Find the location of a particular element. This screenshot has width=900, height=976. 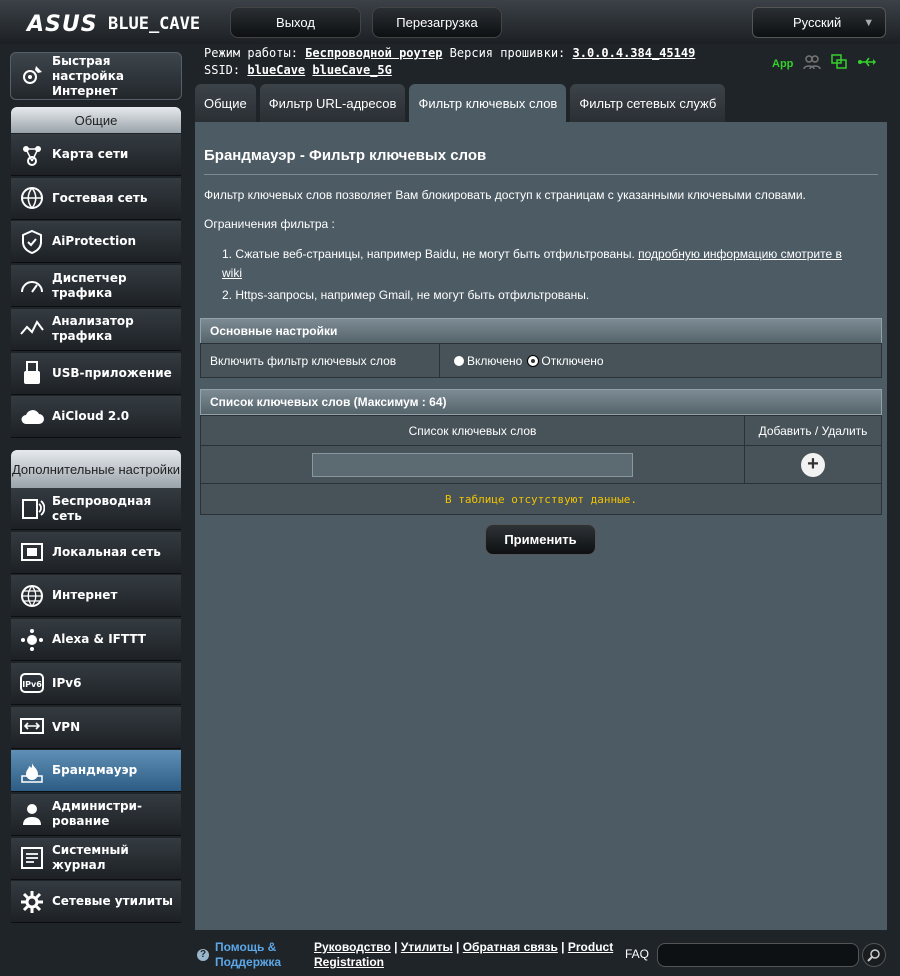

enable-filter-radio-group: Включено Отключено is located at coordinates (660, 360).